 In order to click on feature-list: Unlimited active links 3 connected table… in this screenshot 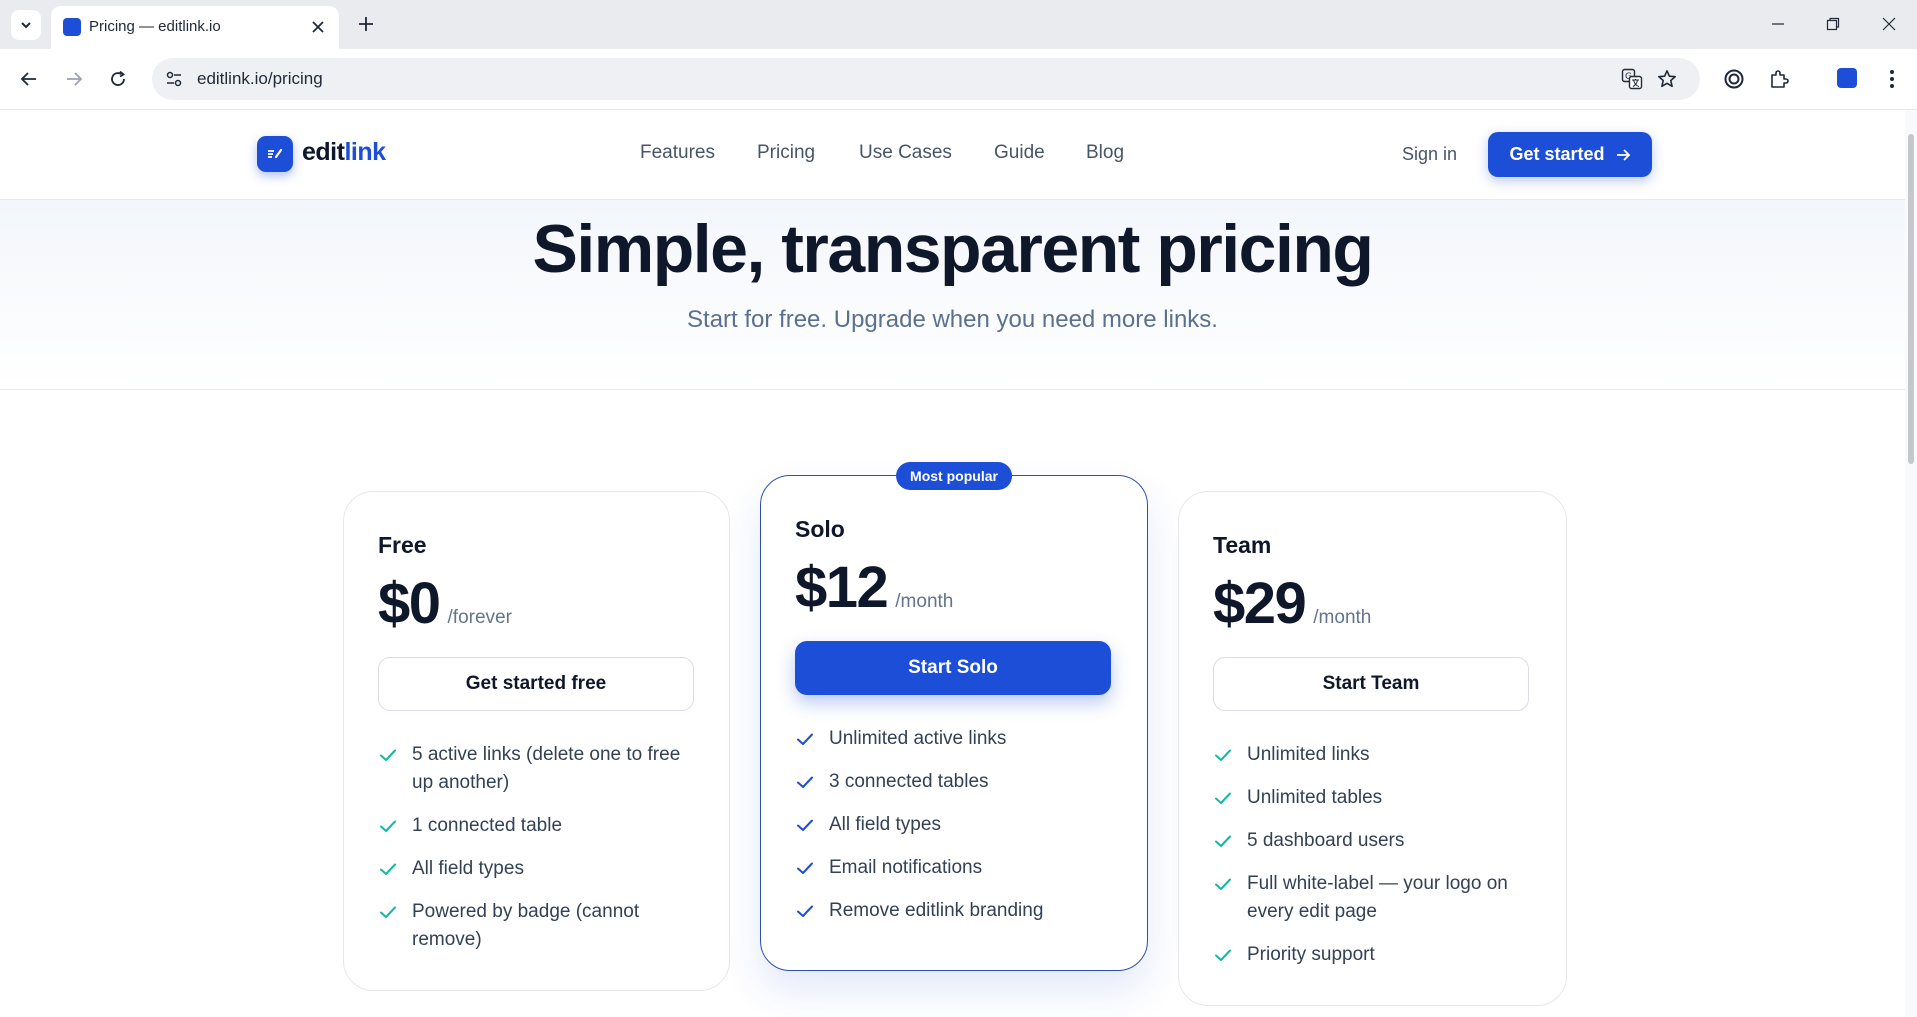, I will do `click(955, 825)`.